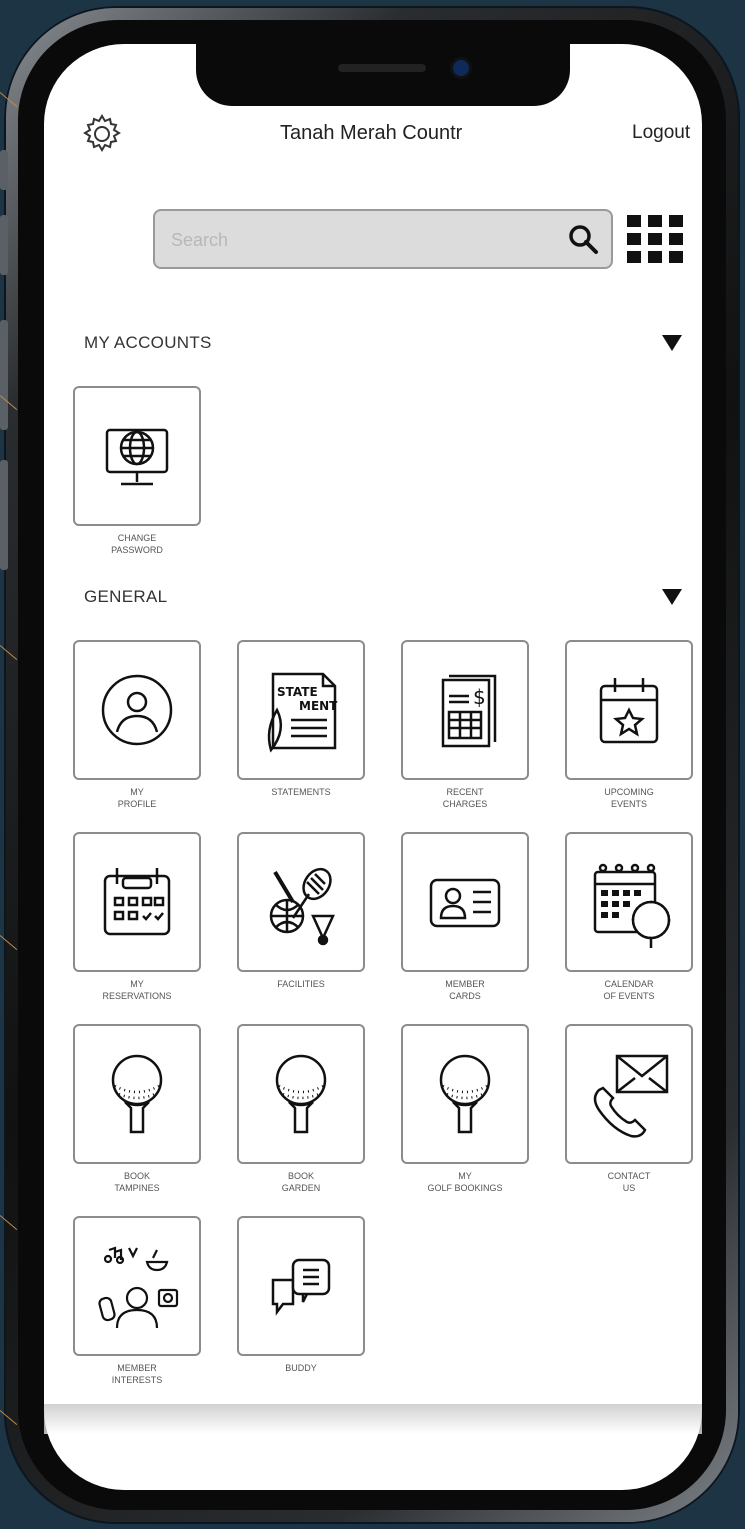 This screenshot has height=1529, width=745. What do you see at coordinates (102, 134) in the screenshot?
I see `gear-icon` at bounding box center [102, 134].